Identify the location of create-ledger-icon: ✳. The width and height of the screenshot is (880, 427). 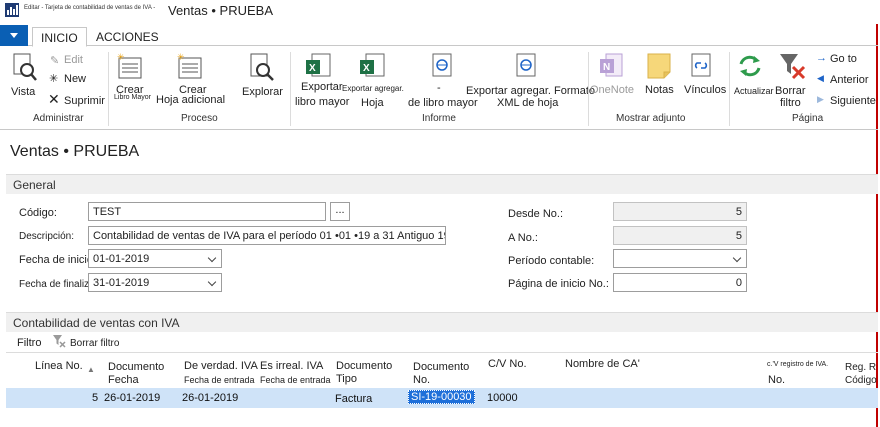
(131, 67).